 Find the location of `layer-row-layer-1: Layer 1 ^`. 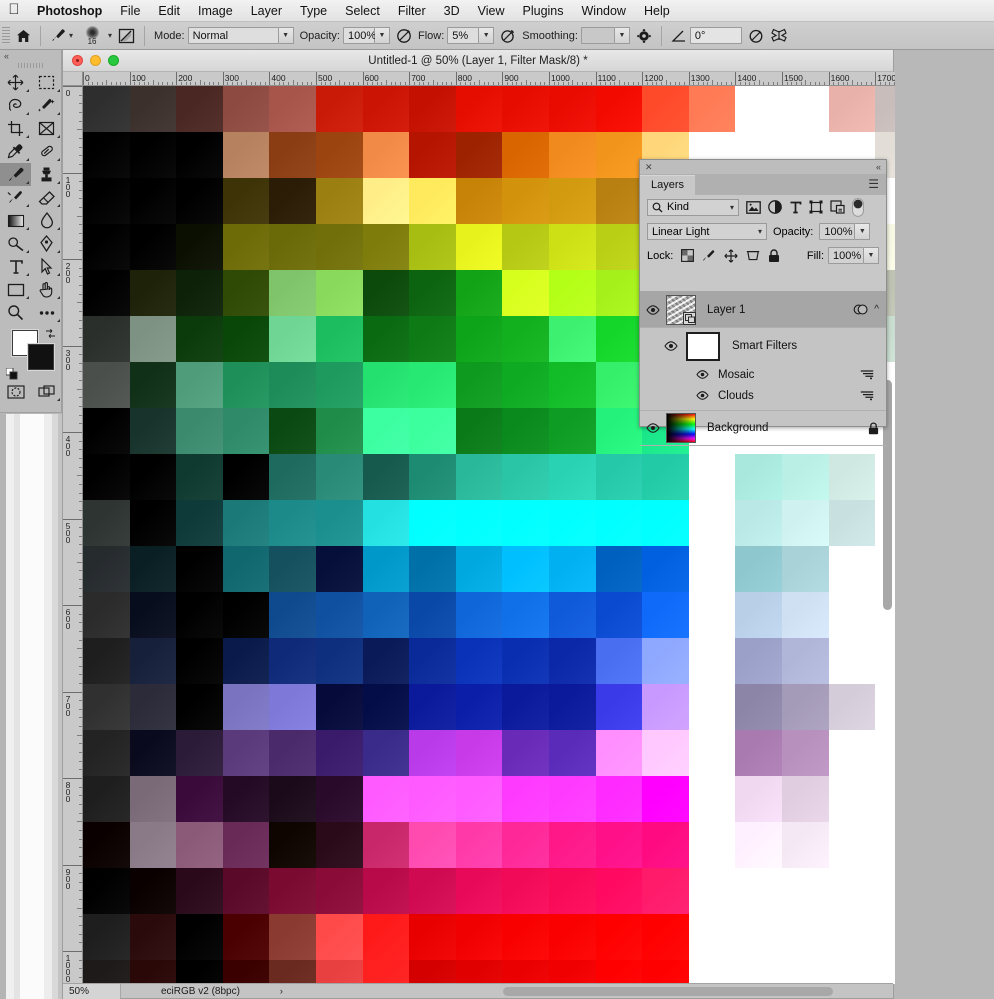

layer-row-layer-1: Layer 1 ^ is located at coordinates (763, 310).